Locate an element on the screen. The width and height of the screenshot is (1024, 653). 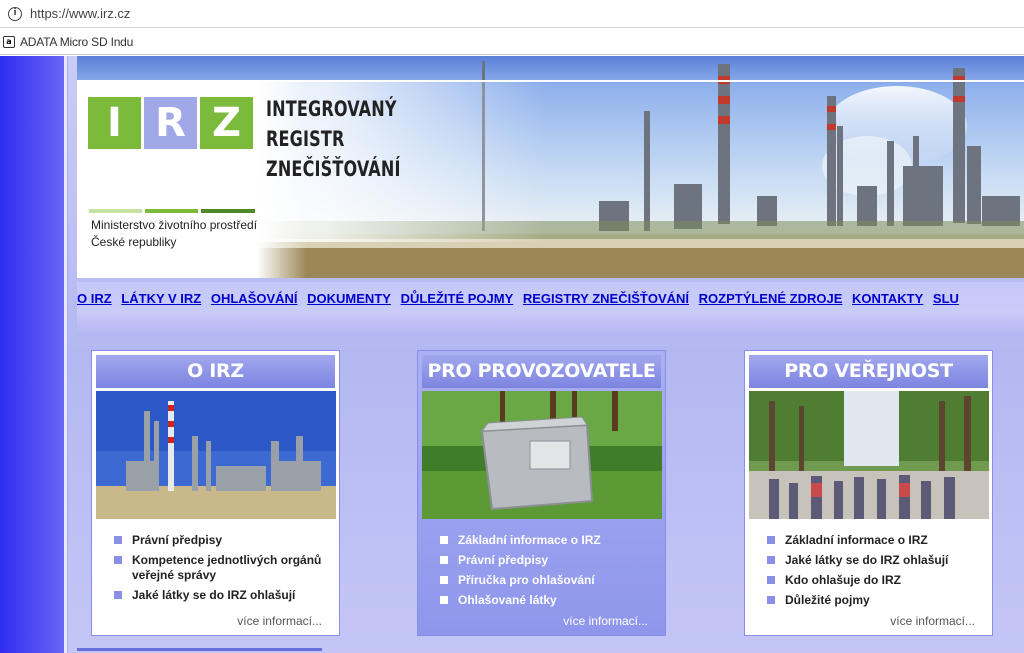
nav-item-kontakty: KONTAKTY is located at coordinates (887, 298).